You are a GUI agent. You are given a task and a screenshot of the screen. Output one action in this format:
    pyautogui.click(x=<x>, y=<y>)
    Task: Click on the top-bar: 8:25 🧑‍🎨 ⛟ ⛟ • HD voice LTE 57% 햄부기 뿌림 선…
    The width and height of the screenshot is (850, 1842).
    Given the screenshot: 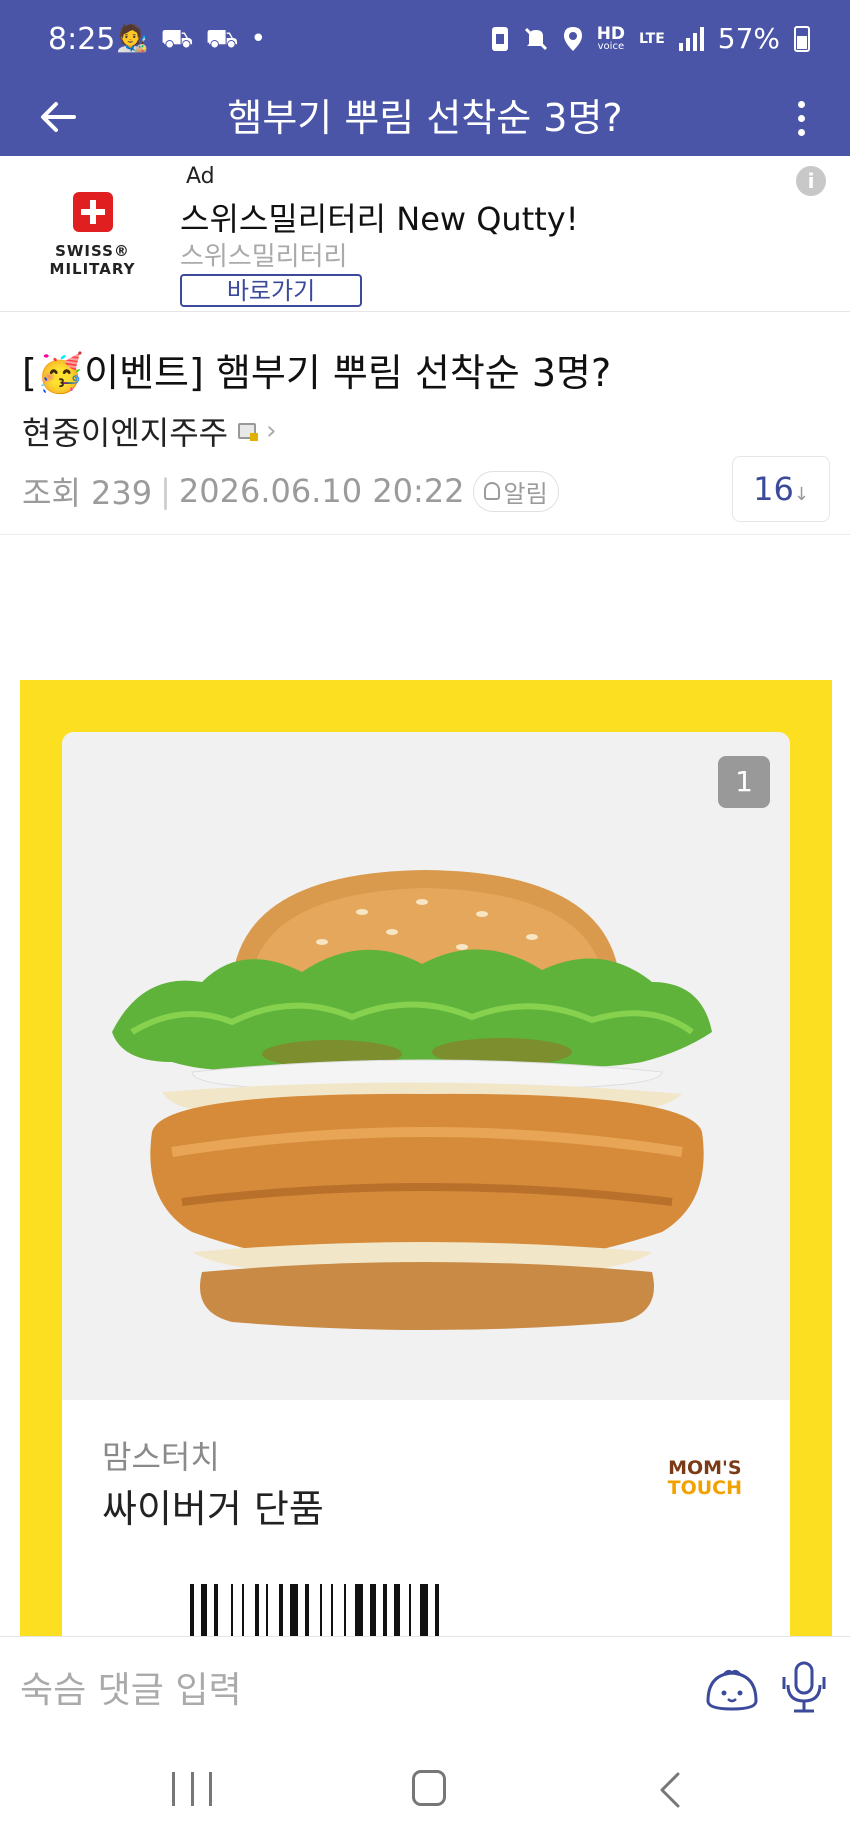 What is the action you would take?
    pyautogui.click(x=425, y=78)
    